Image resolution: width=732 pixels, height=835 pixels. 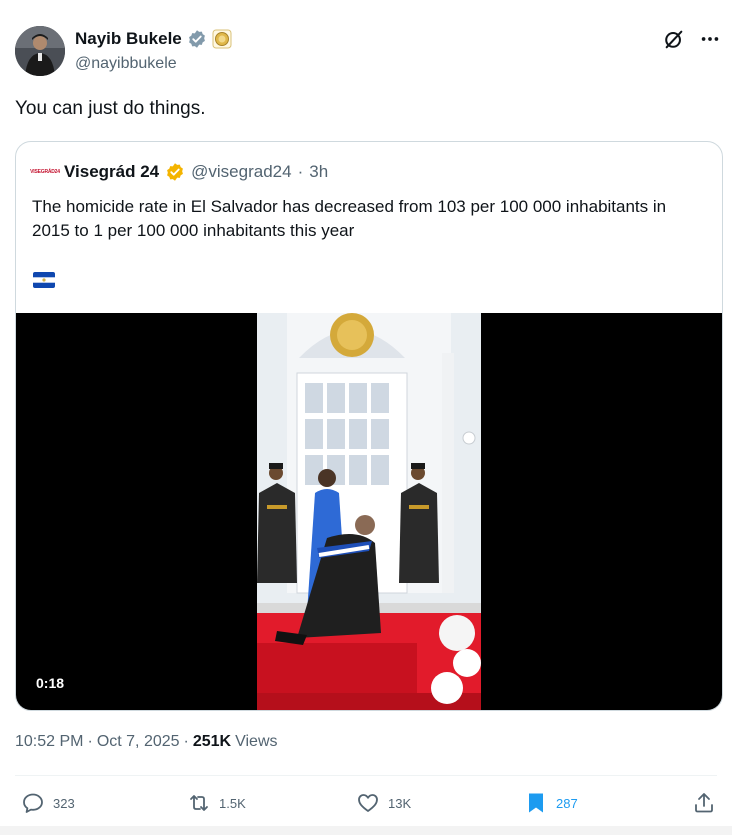 I want to click on share-button, so click(x=704, y=803).